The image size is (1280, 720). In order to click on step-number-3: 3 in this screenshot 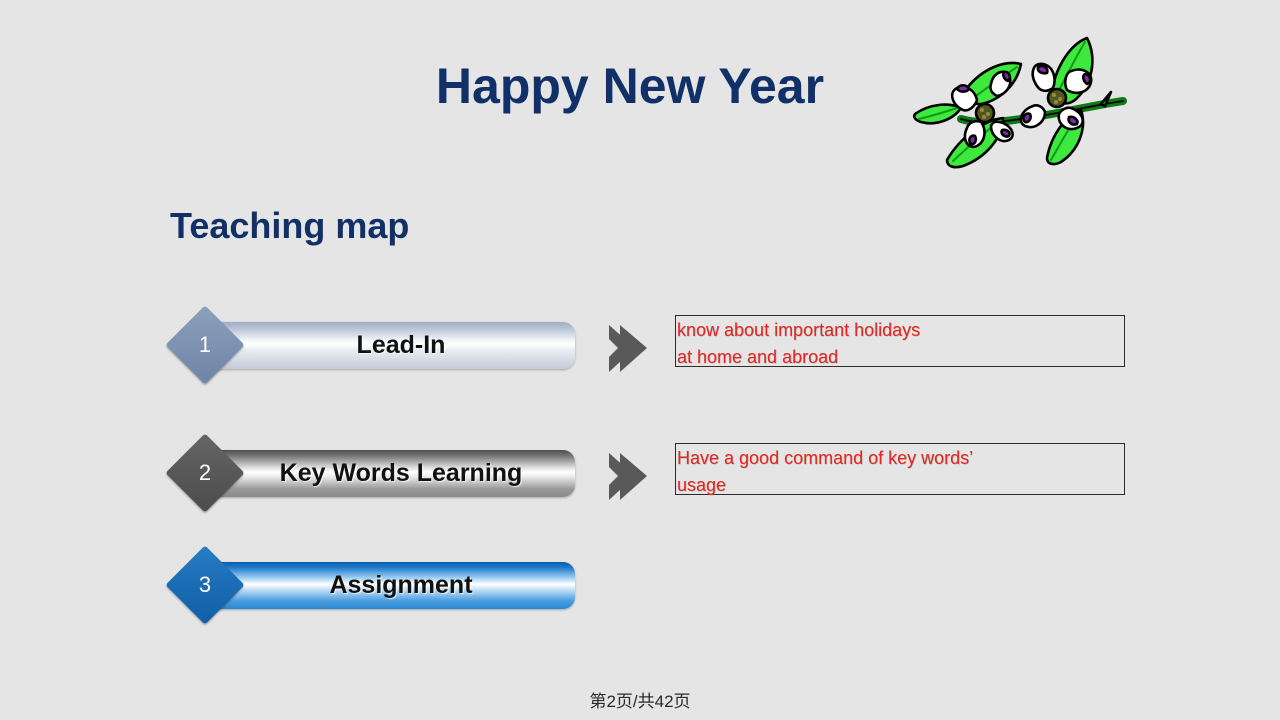, I will do `click(205, 584)`.